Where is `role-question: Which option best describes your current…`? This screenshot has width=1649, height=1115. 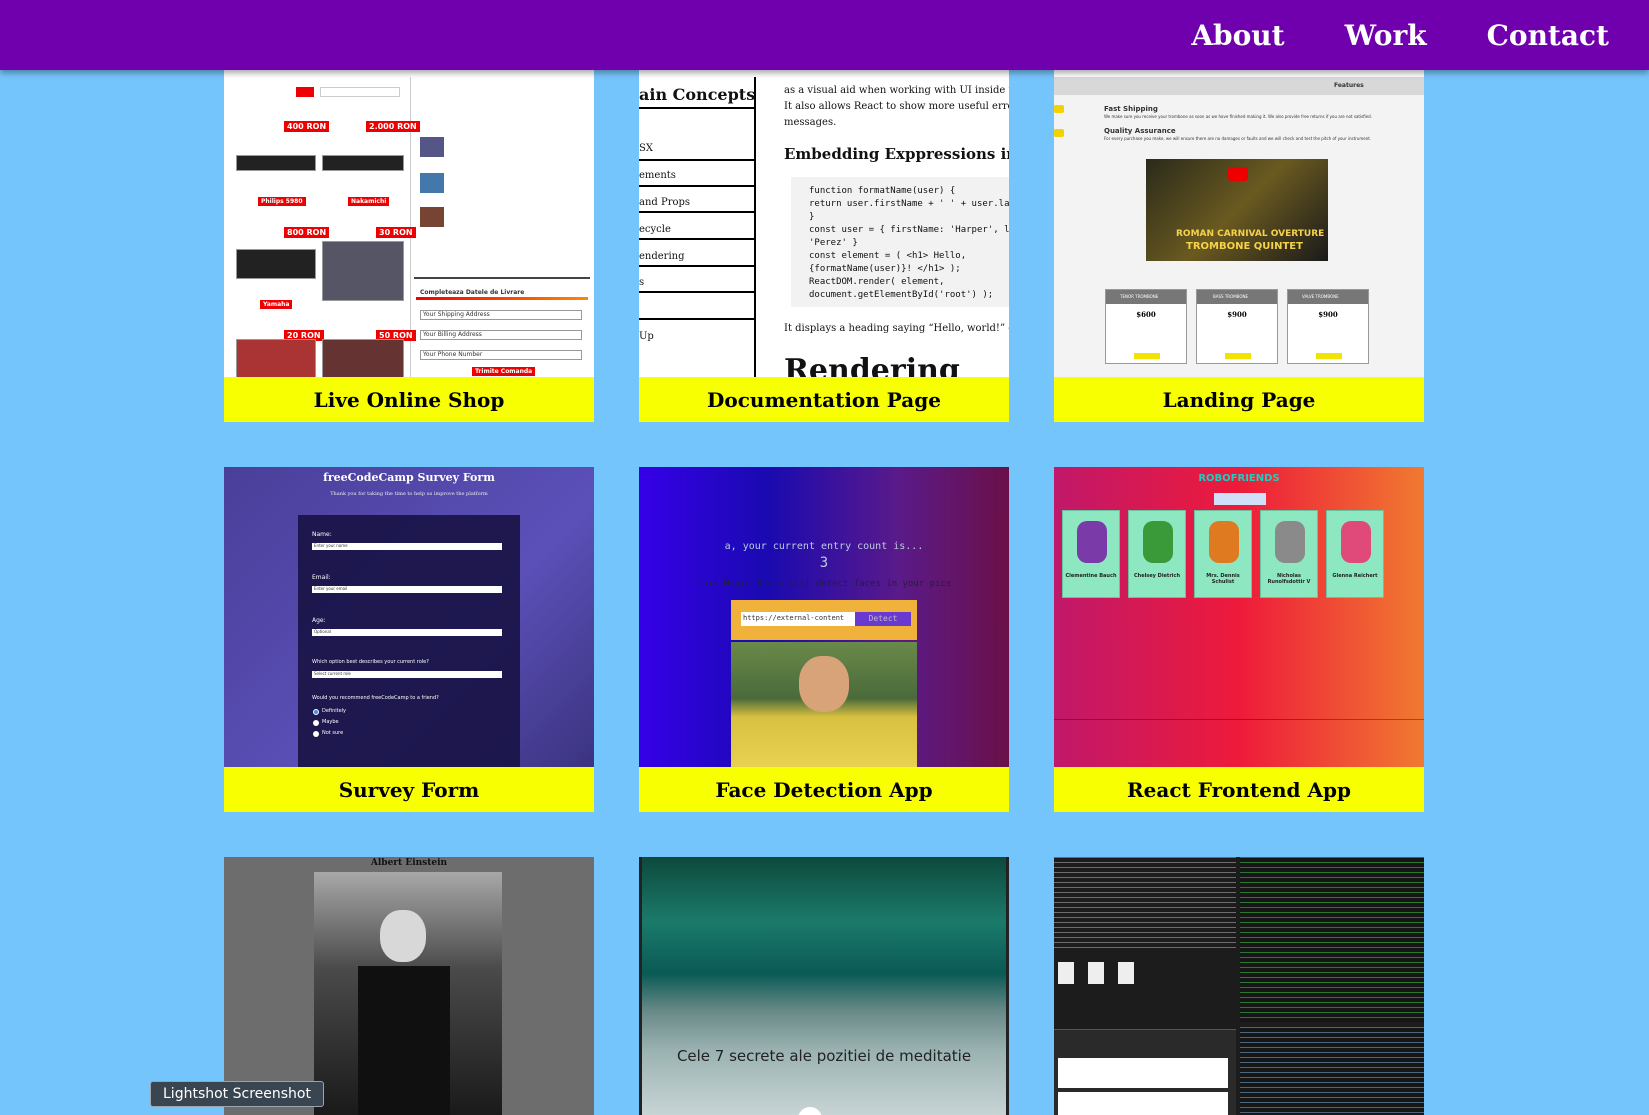
role-question: Which option best describes your current… is located at coordinates (370, 662).